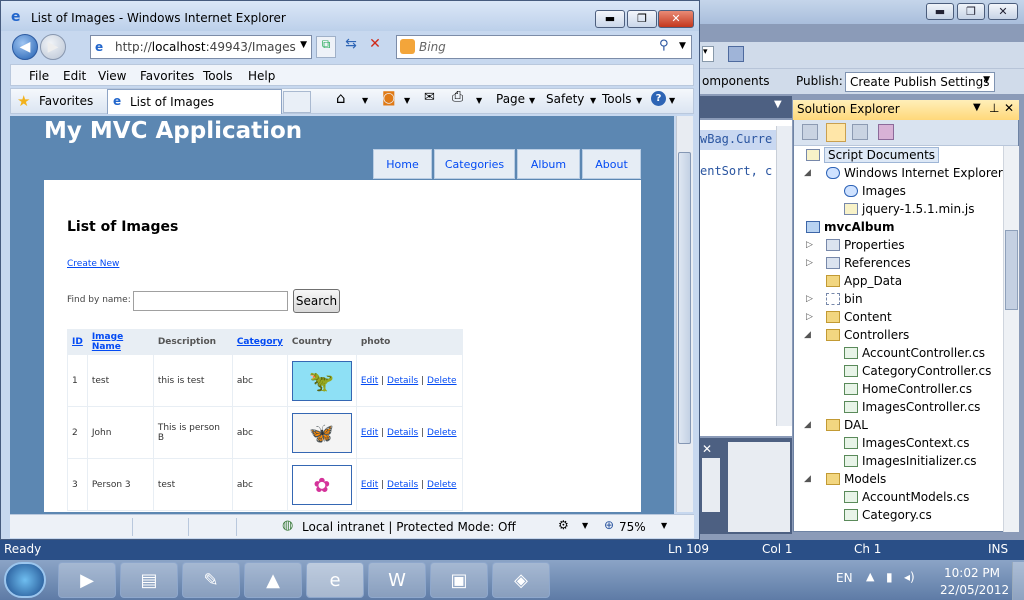 The height and width of the screenshot is (600, 1024). What do you see at coordinates (25, 47) in the screenshot?
I see `back-button: ◀` at bounding box center [25, 47].